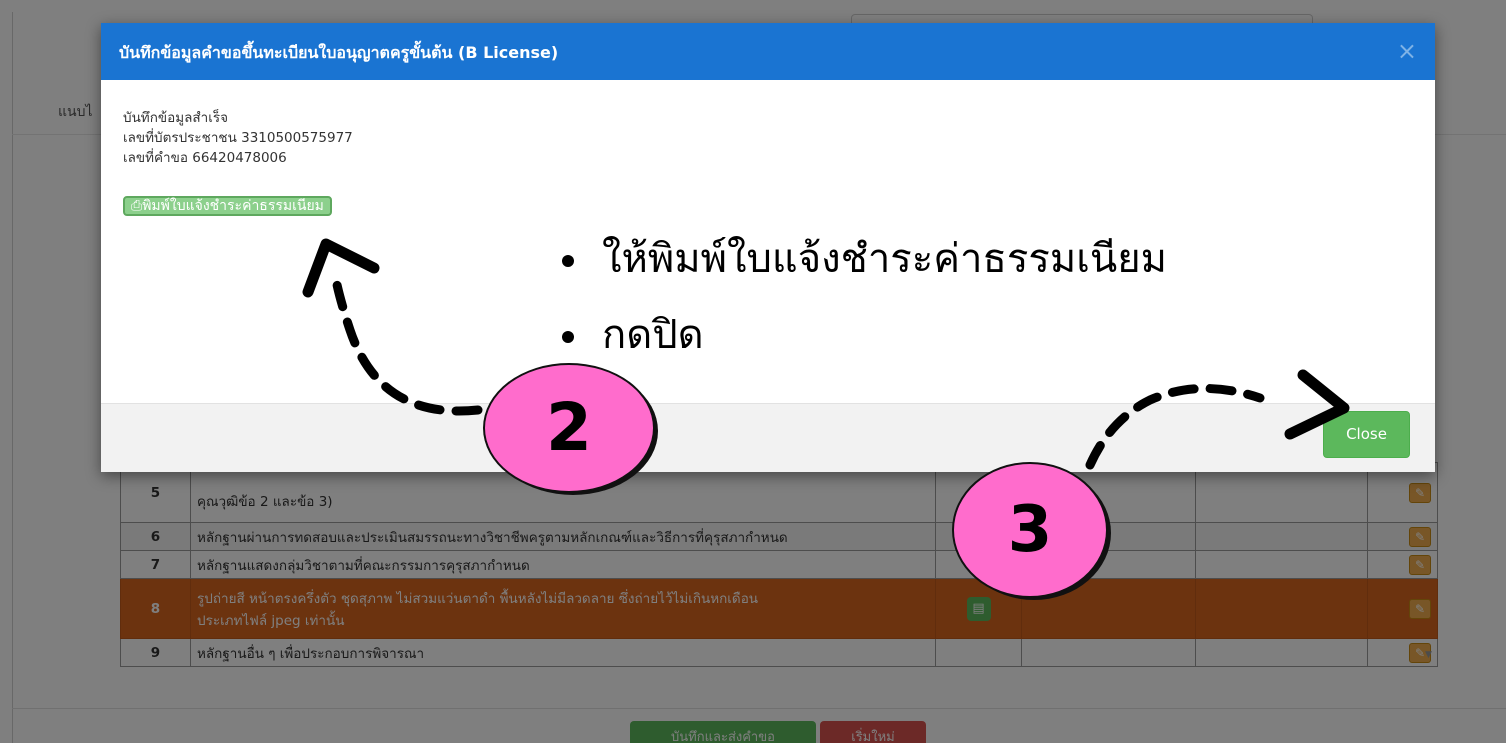 Image resolution: width=1506 pixels, height=743 pixels. Describe the element at coordinates (1030, 530) in the screenshot. I see `step-3-badge: 3` at that location.